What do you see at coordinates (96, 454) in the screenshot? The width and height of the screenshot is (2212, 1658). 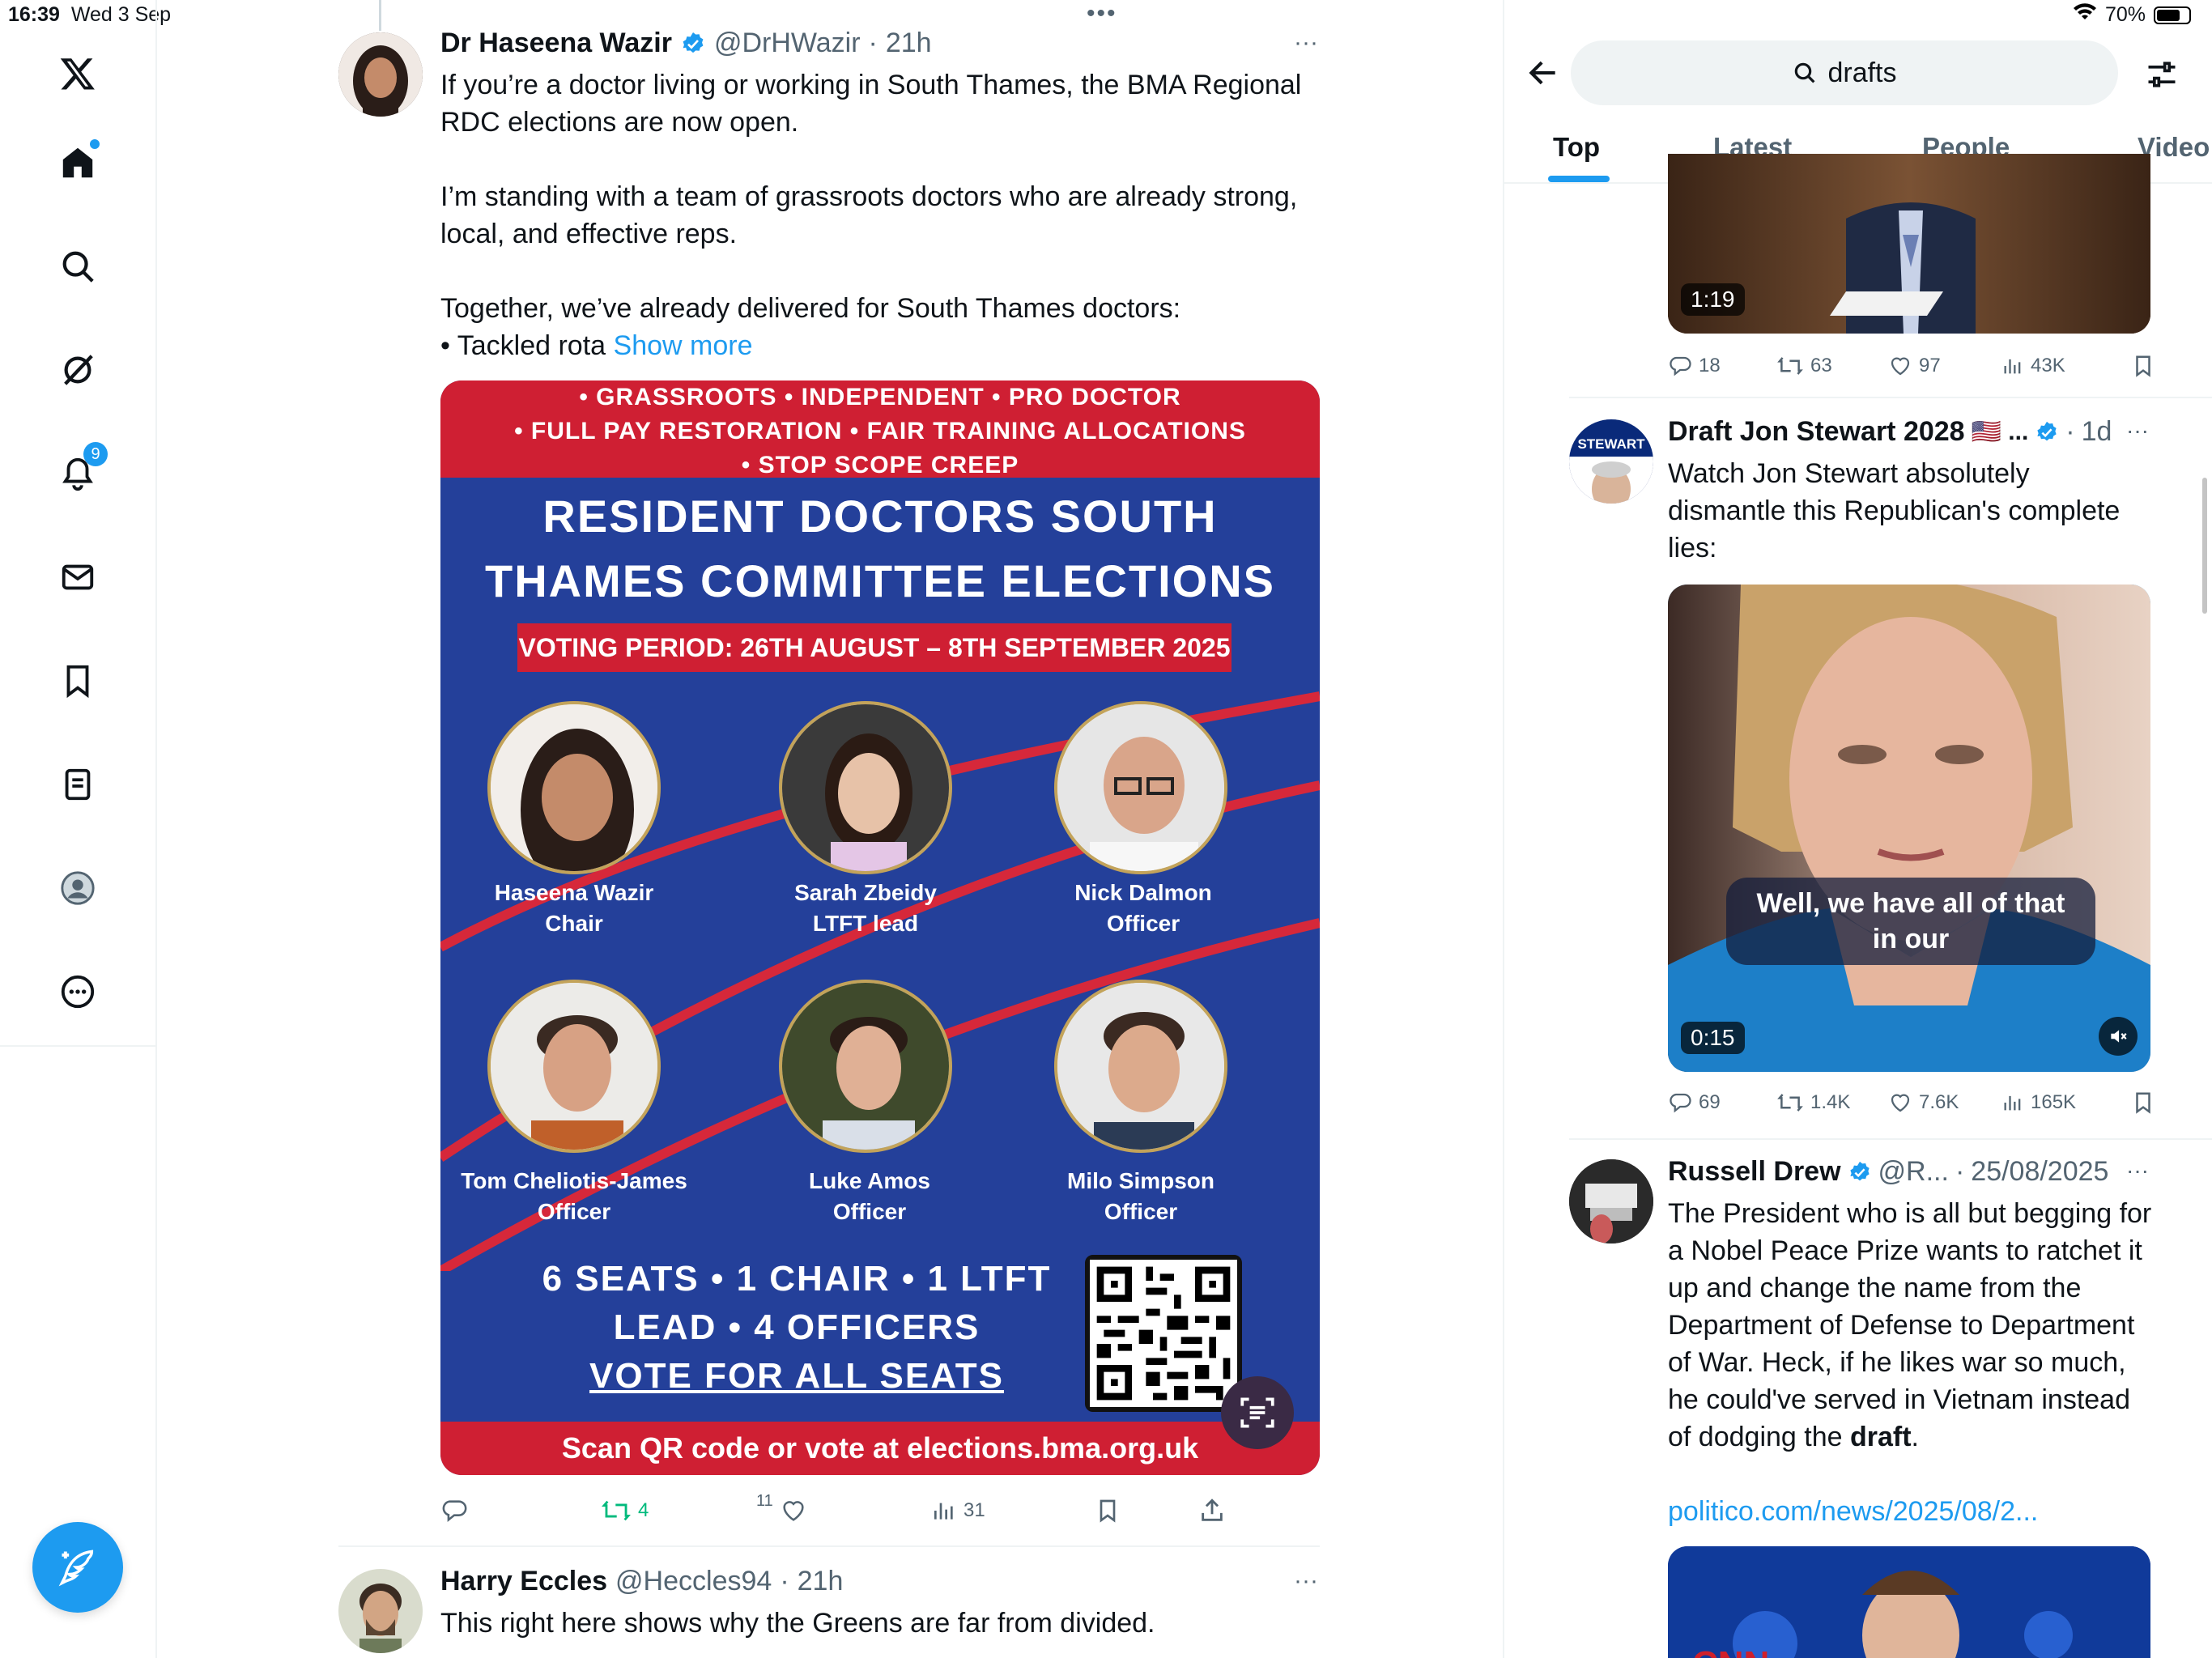 I see `notifications-badge: 9` at bounding box center [96, 454].